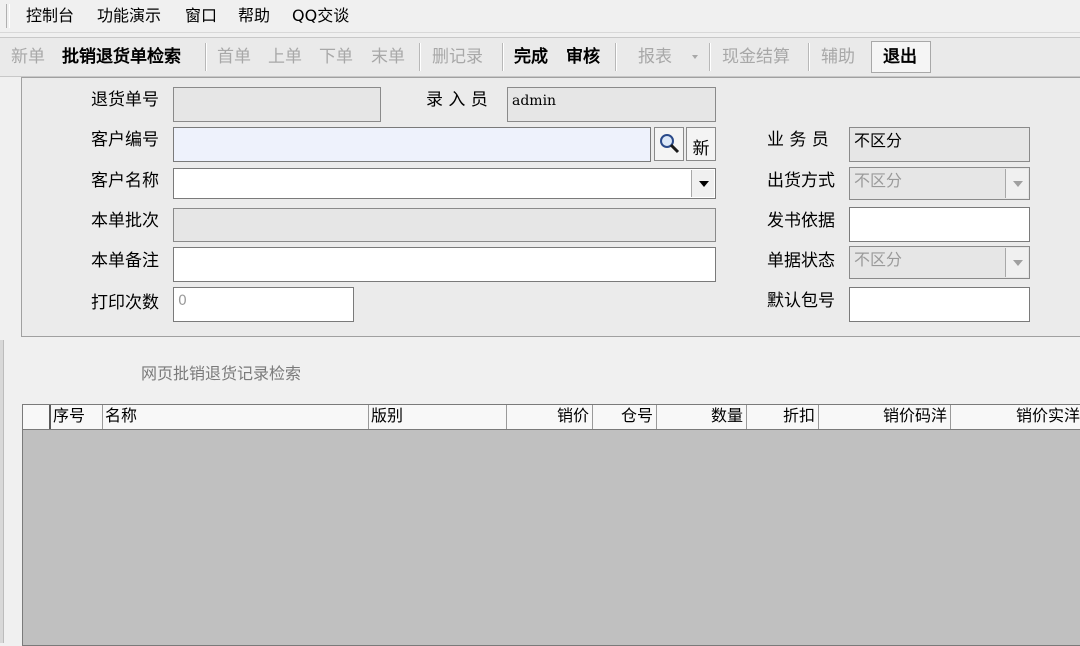  I want to click on prev-button: 上单, so click(285, 57).